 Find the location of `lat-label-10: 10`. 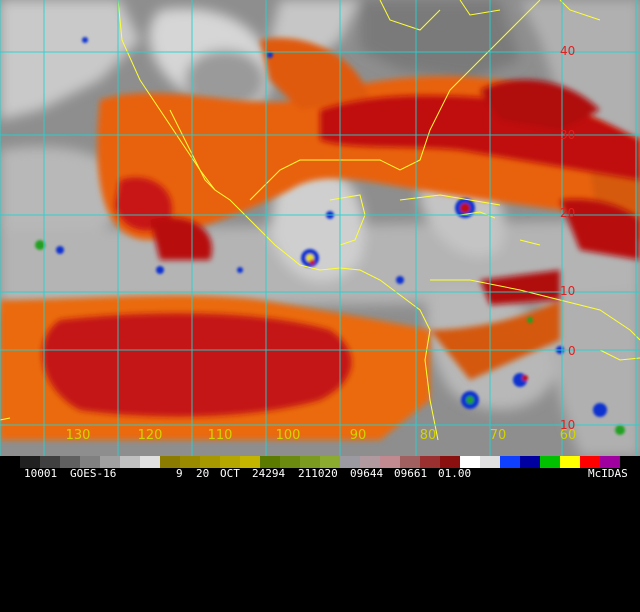

lat-label-10: 10 is located at coordinates (568, 291).